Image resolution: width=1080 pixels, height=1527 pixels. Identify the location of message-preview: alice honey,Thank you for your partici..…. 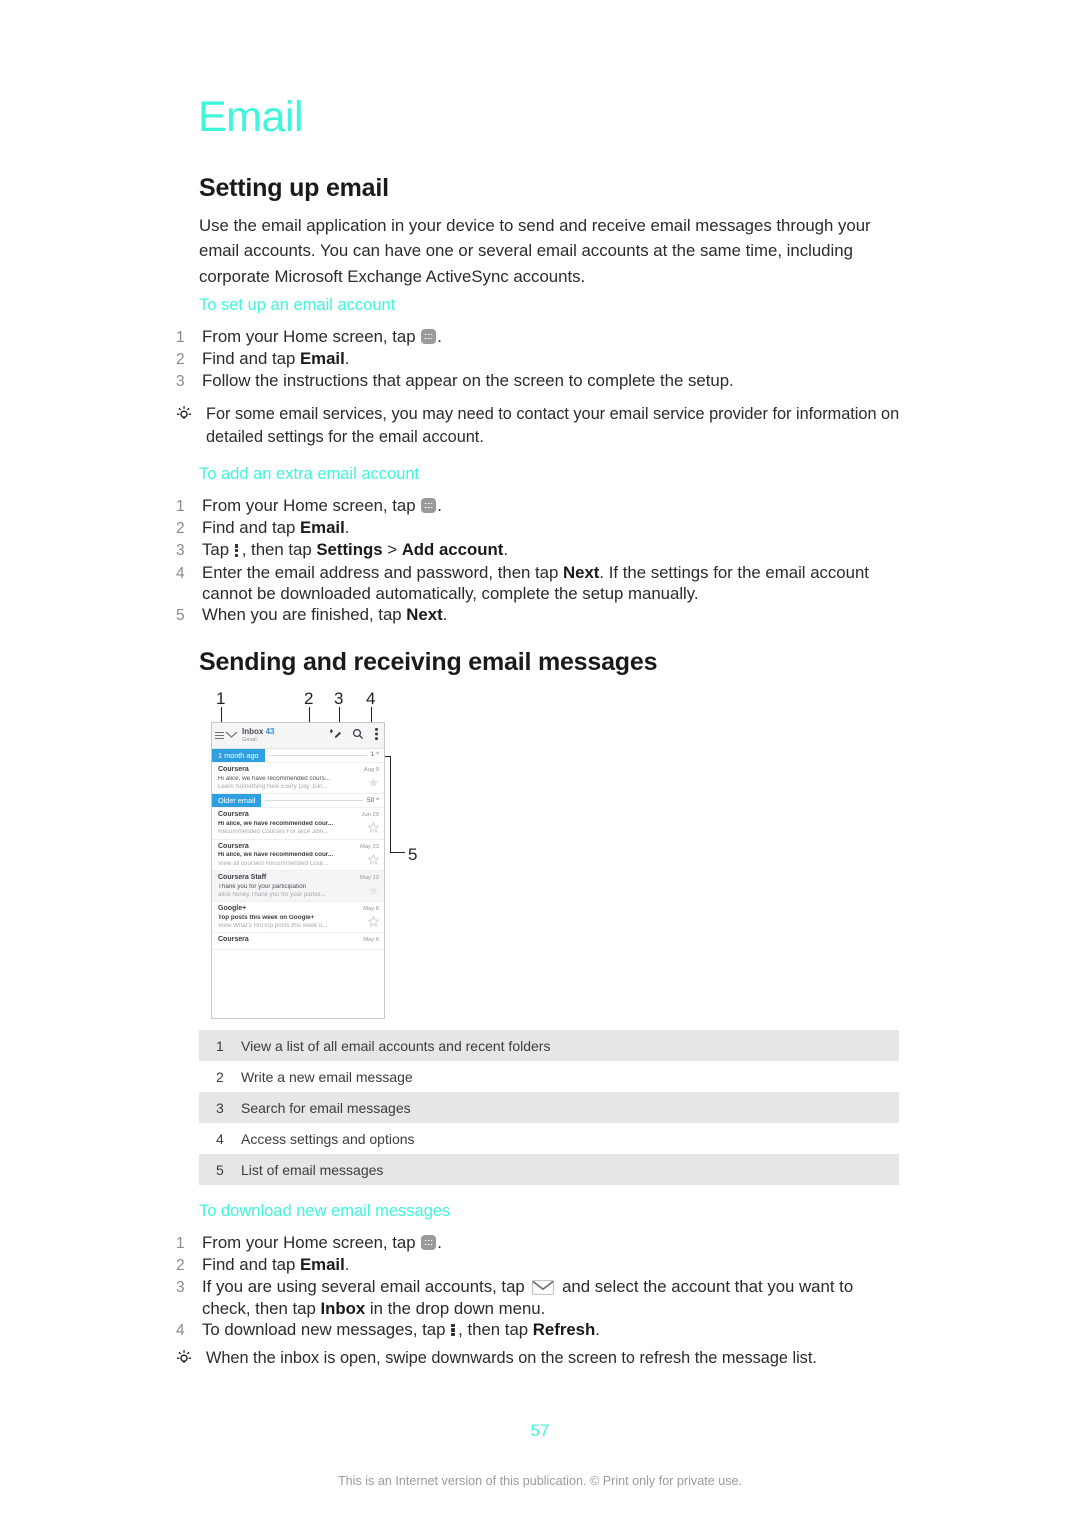
(272, 894).